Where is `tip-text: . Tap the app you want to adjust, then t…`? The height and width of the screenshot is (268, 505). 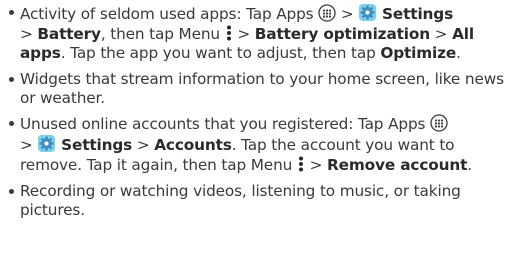 tip-text: . Tap the app you want to adjust, then t… is located at coordinates (220, 53).